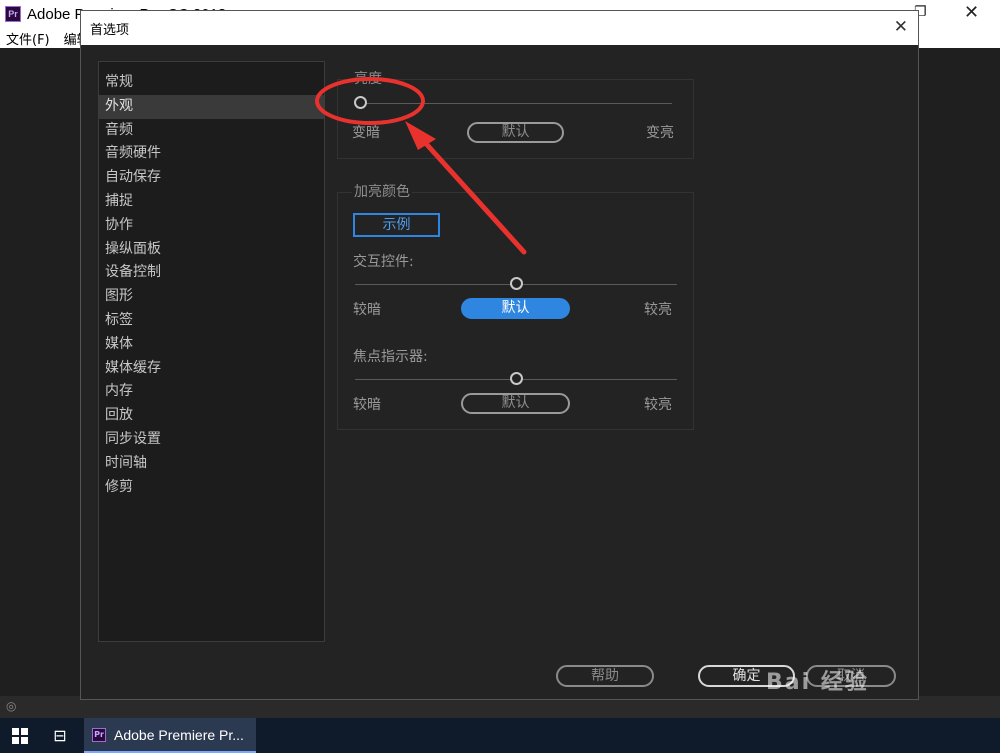 This screenshot has width=1000, height=753. Describe the element at coordinates (211, 321) in the screenshot. I see `sidebar-item: 标签` at that location.